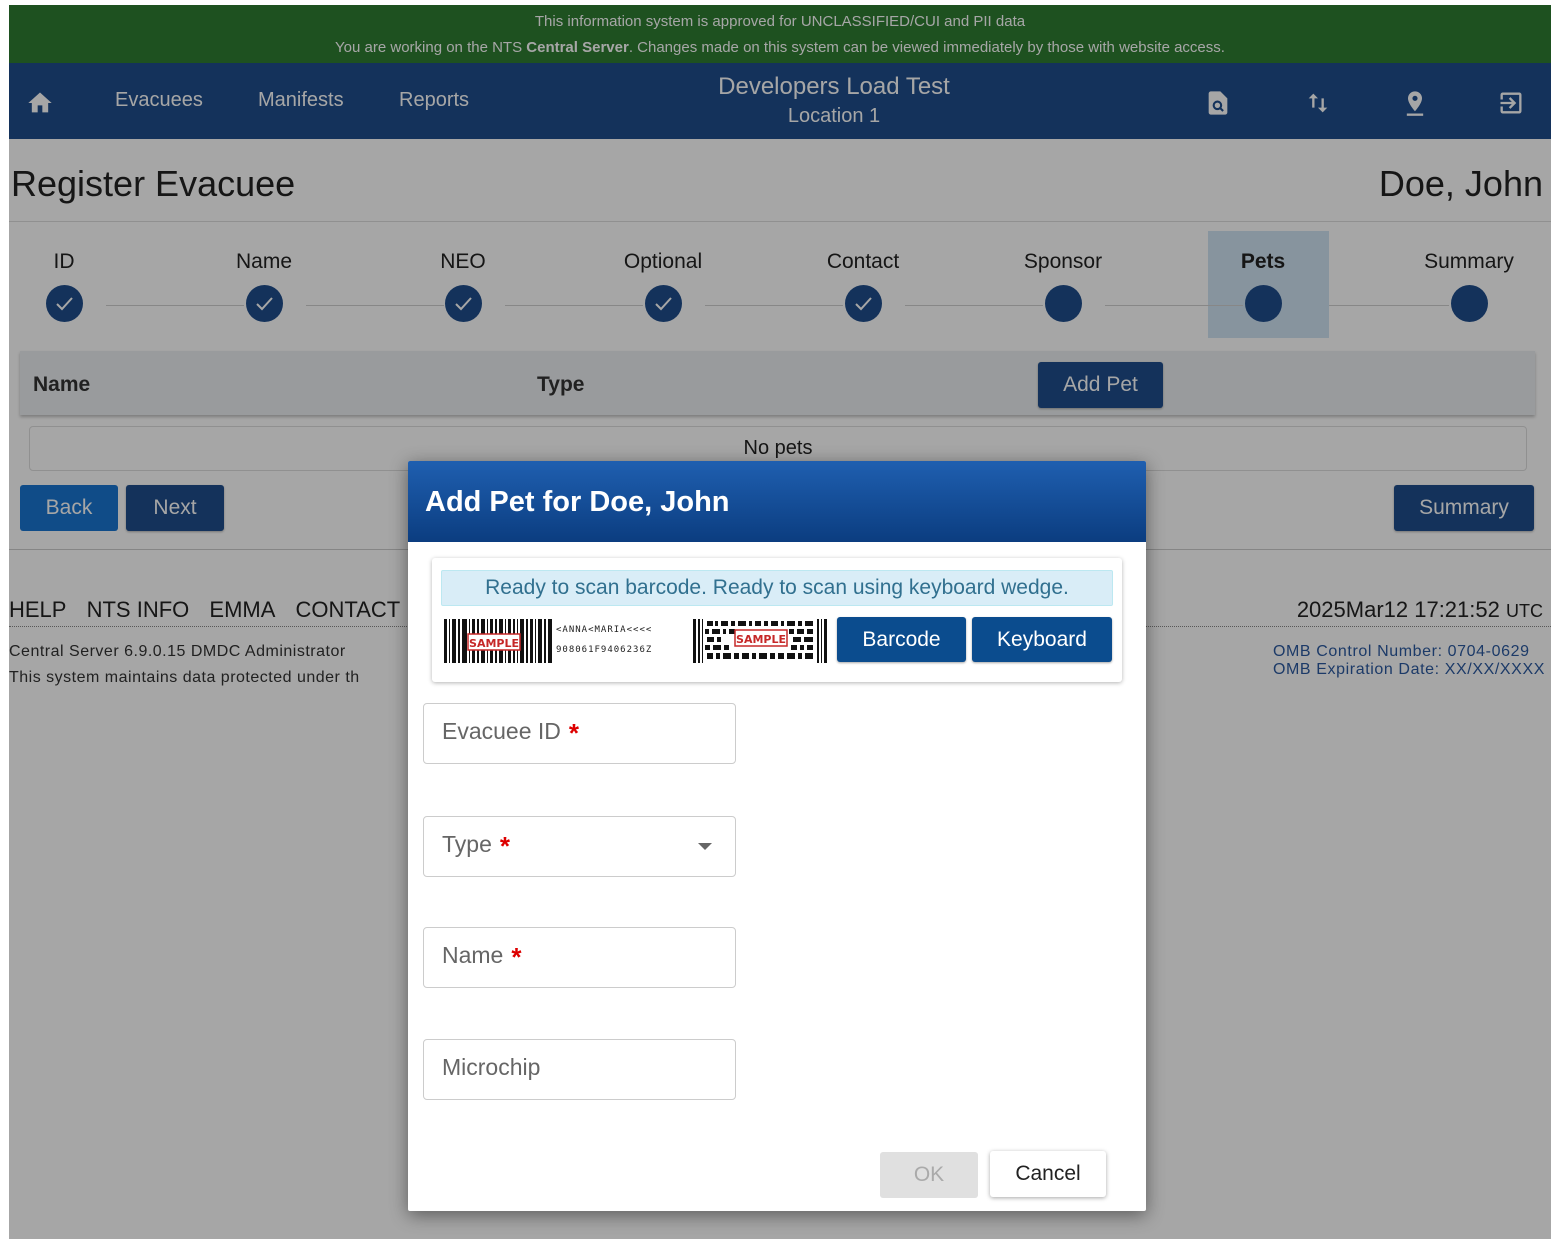 The width and height of the screenshot is (1551, 1239). What do you see at coordinates (705, 846) in the screenshot?
I see `dropdown-caret-icon` at bounding box center [705, 846].